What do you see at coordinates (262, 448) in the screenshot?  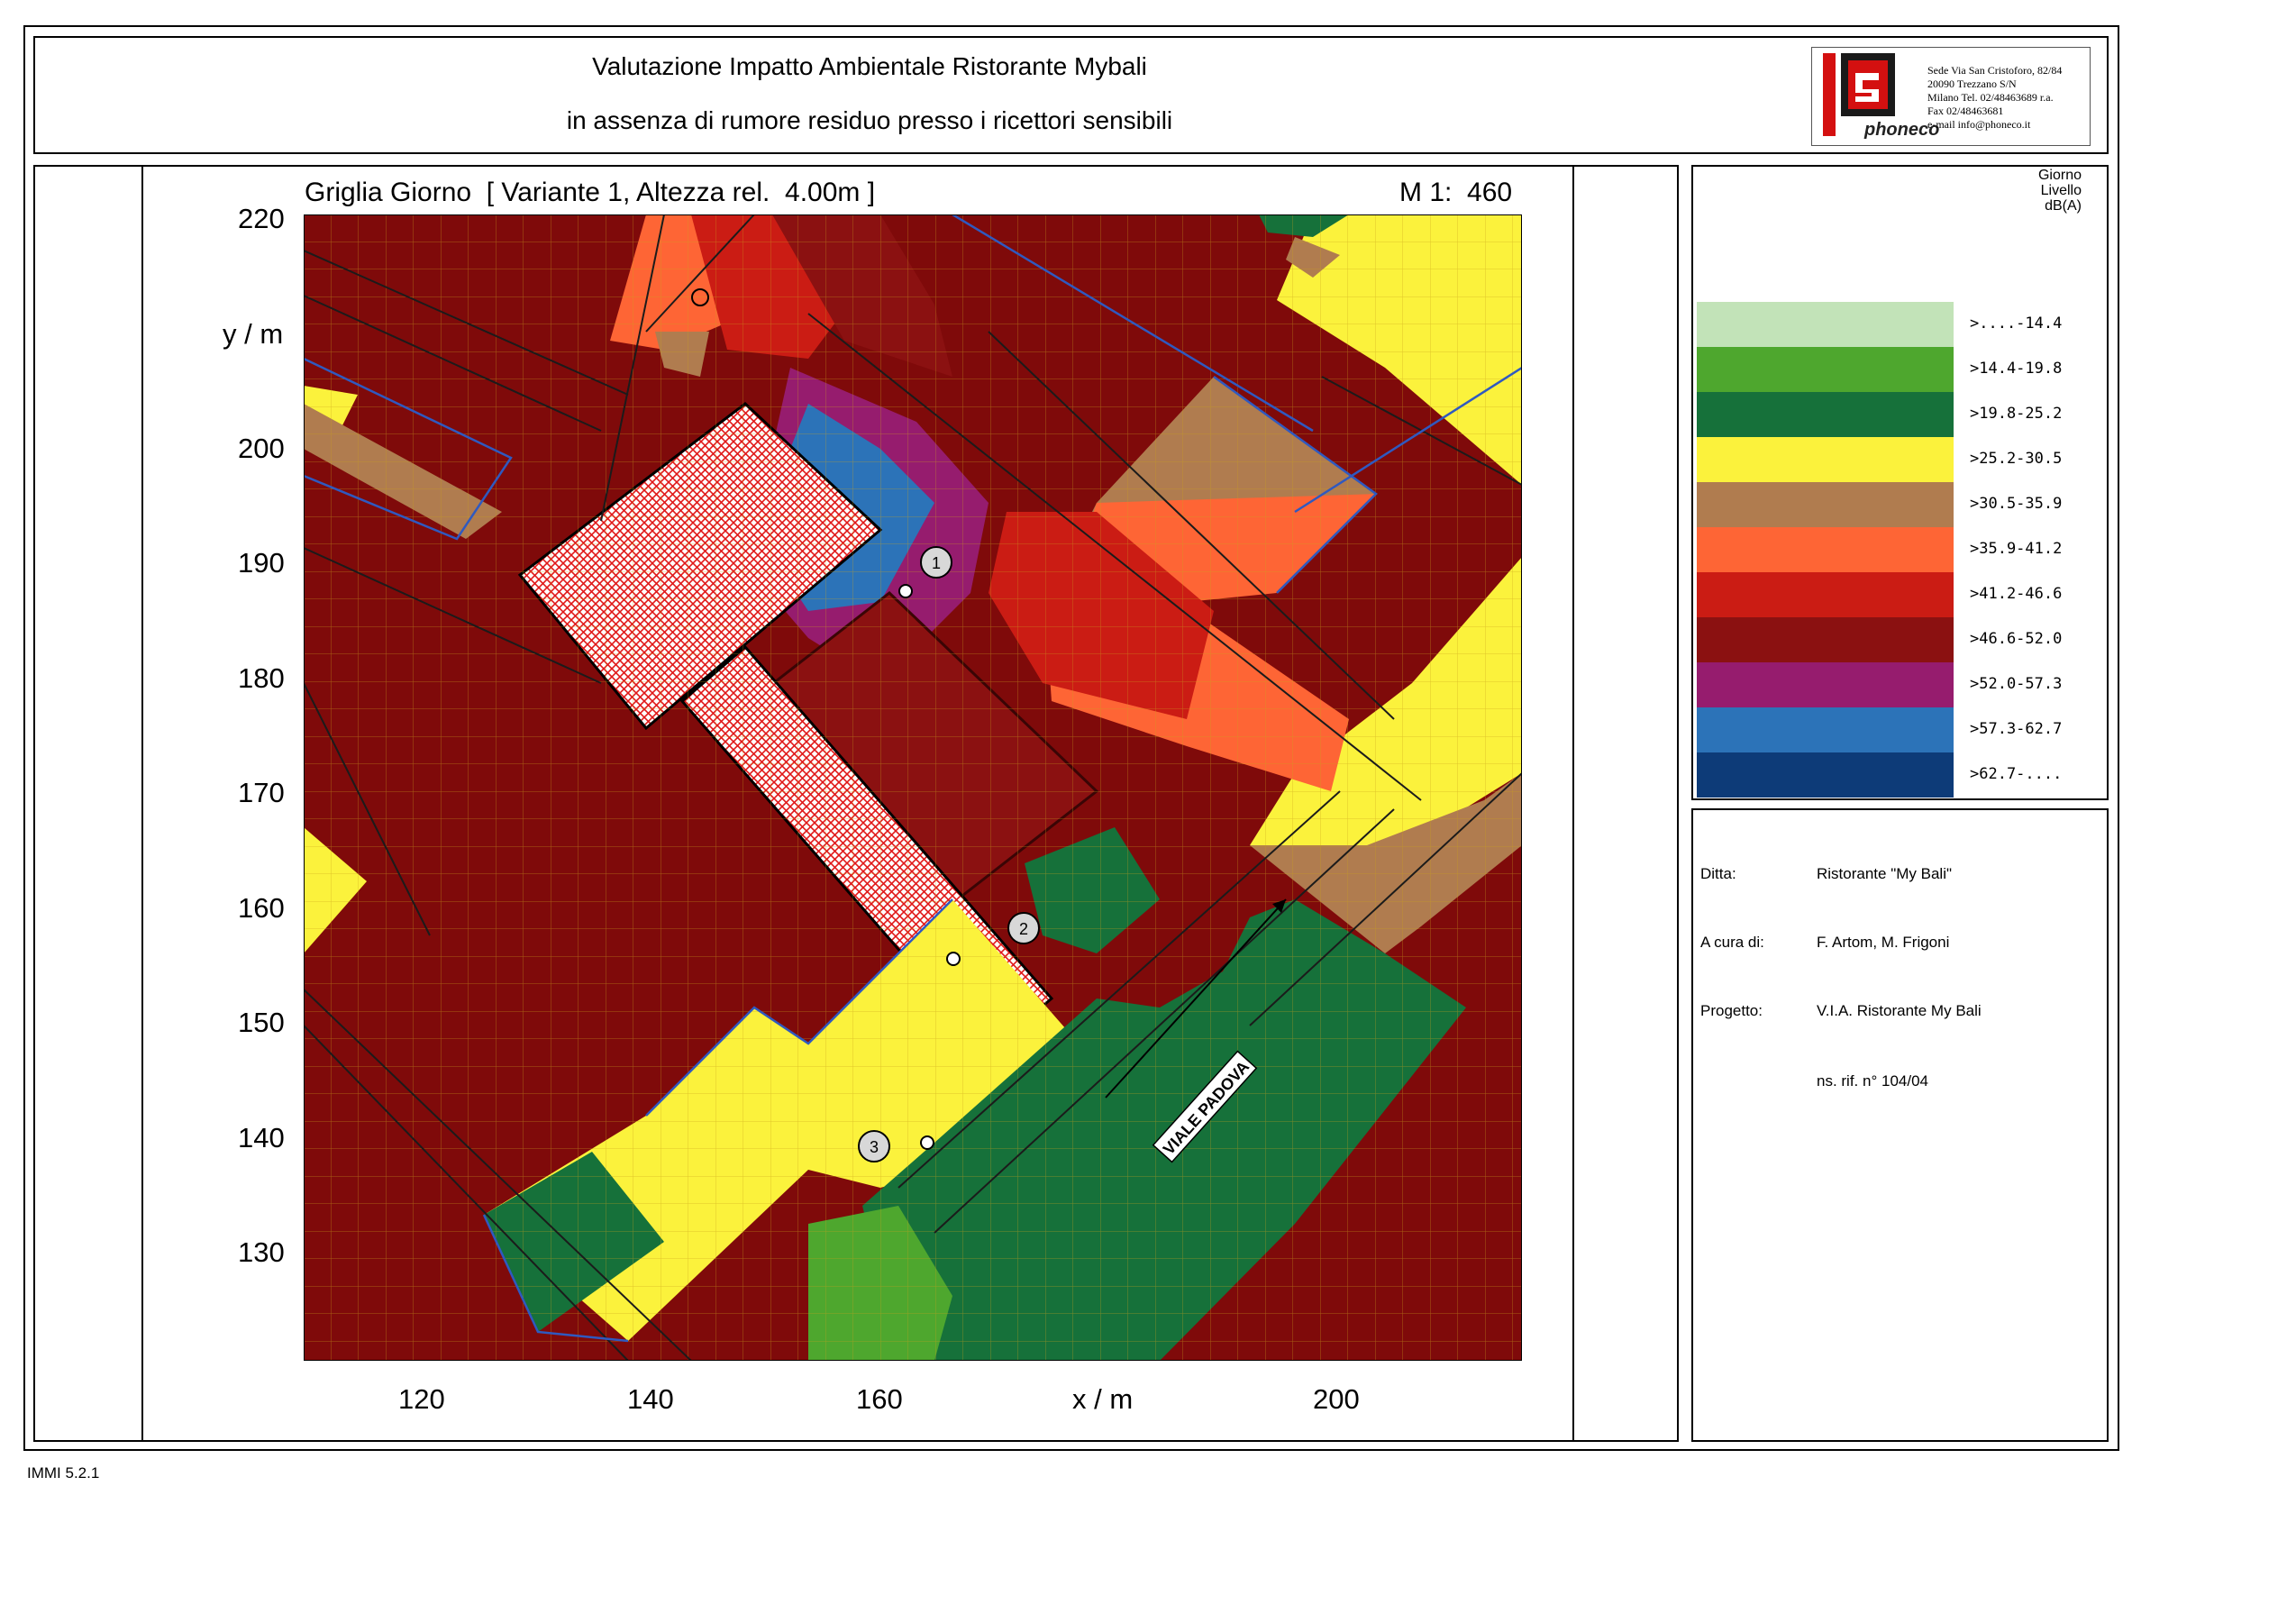 I see `y-tick-200: 200` at bounding box center [262, 448].